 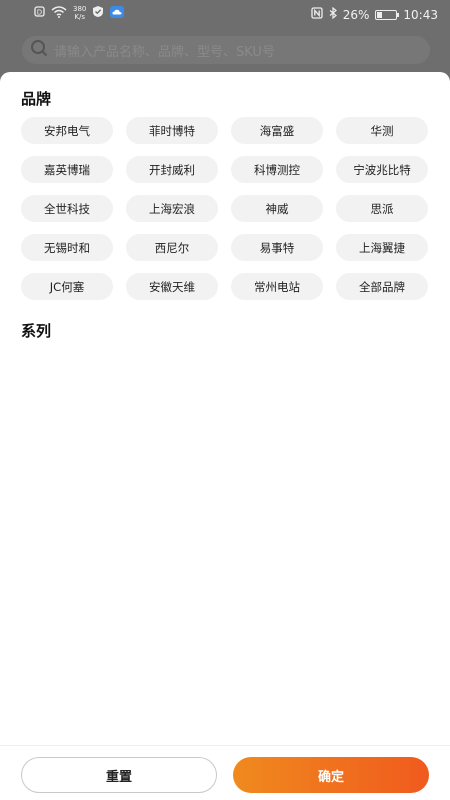 What do you see at coordinates (277, 247) in the screenshot?
I see `brand-chip: 易事特` at bounding box center [277, 247].